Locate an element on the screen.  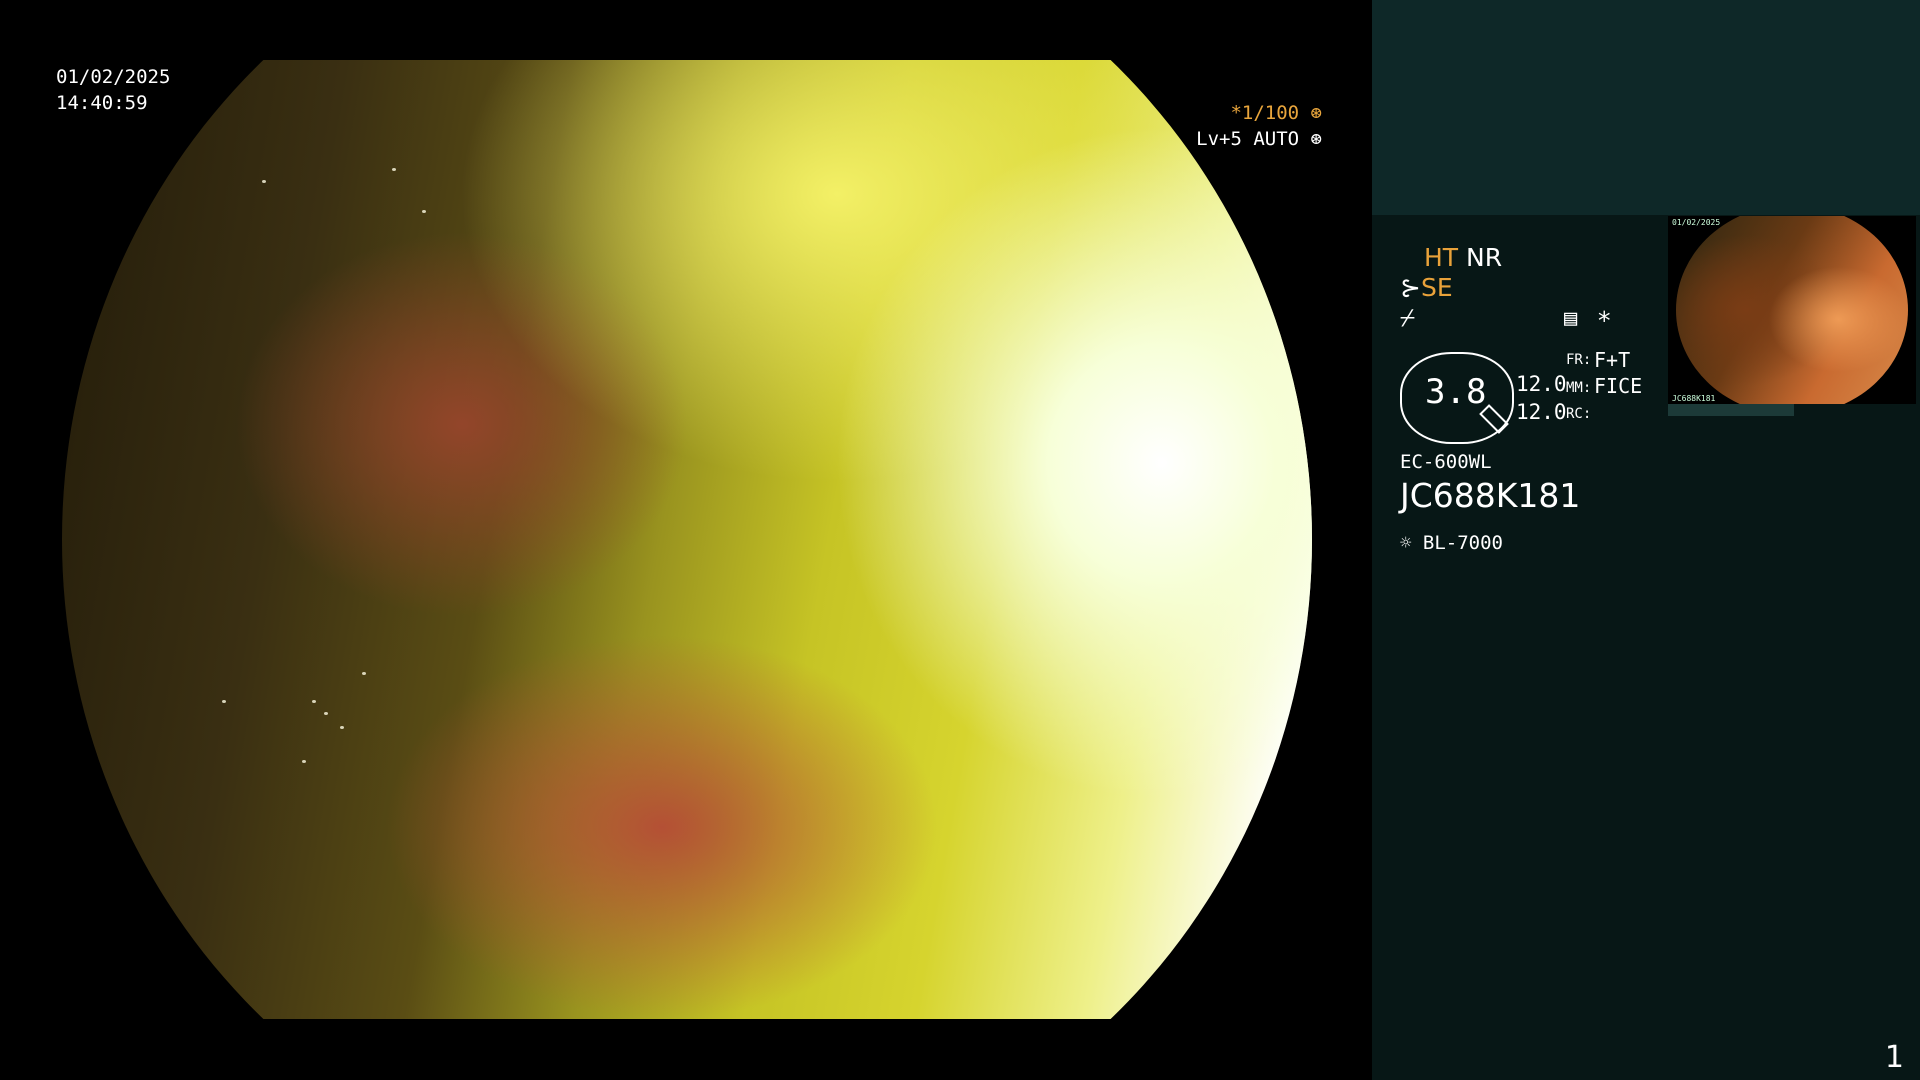
light-source-label: BL-7000 is located at coordinates (1462, 543).